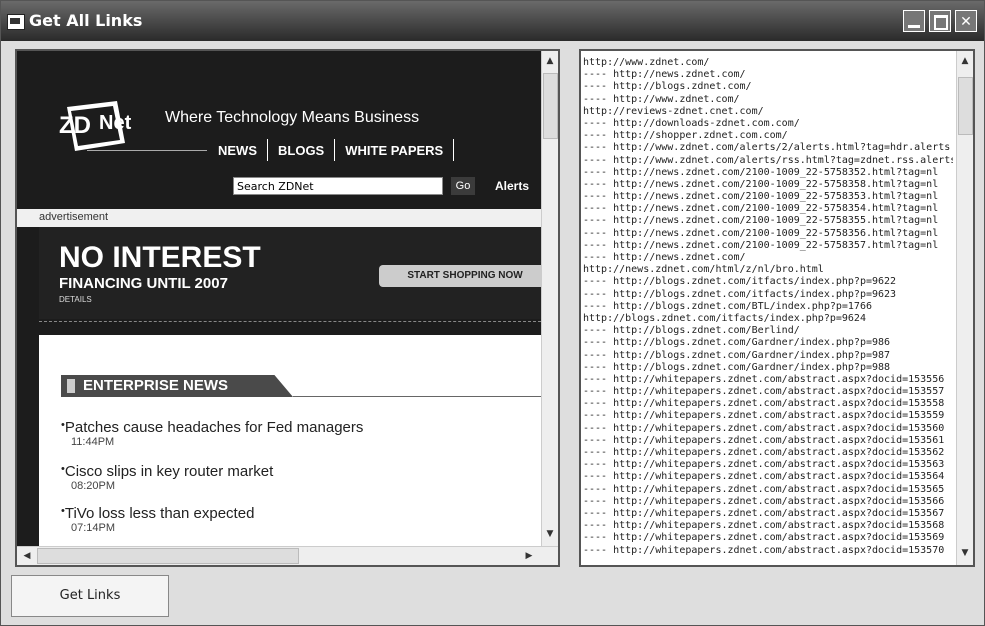 The width and height of the screenshot is (985, 626). What do you see at coordinates (16, 22) in the screenshot?
I see `app-icon` at bounding box center [16, 22].